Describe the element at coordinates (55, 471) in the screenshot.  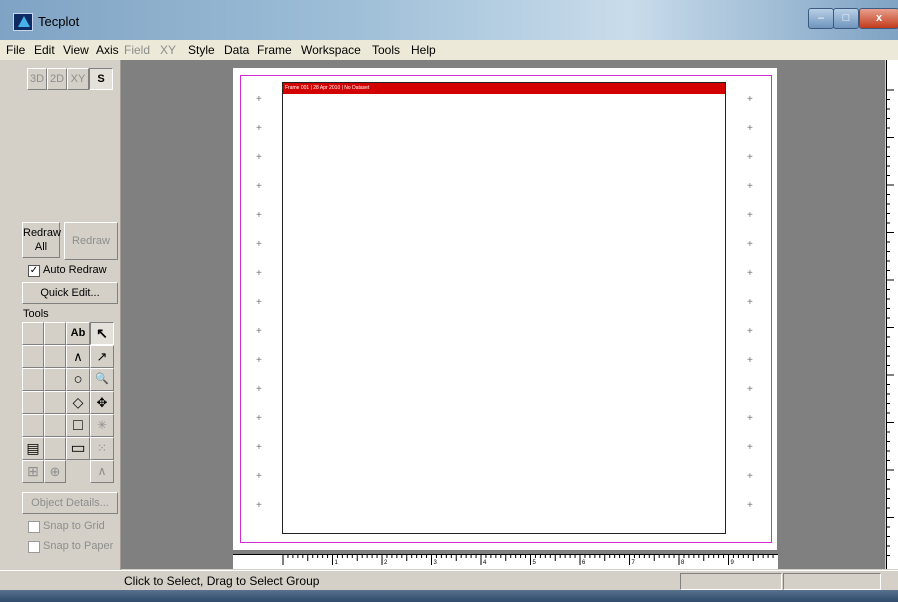
I see `rotate-tool-icon: ⊕` at that location.